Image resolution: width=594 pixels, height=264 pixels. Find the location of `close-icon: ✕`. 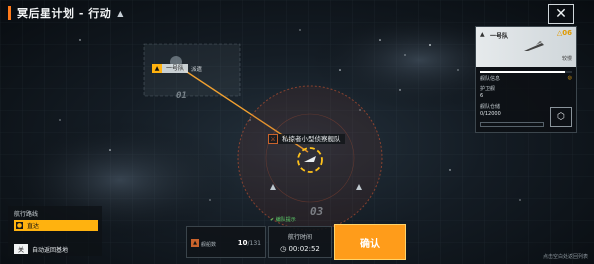

close-icon: ✕ is located at coordinates (561, 14).